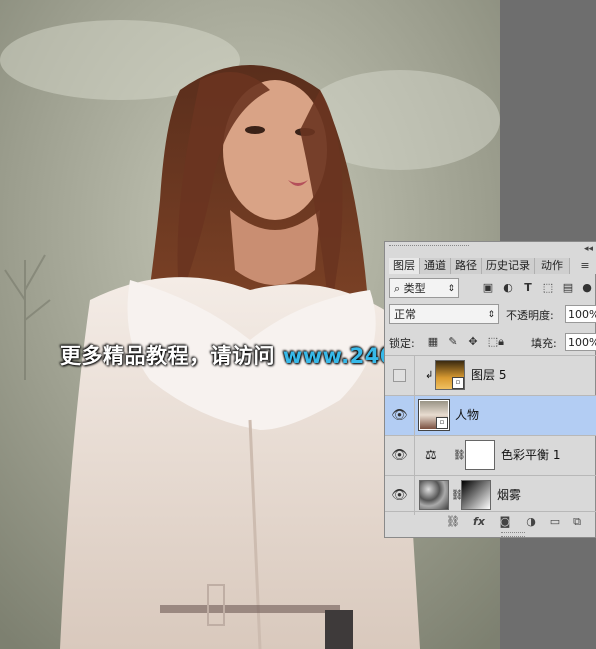 The height and width of the screenshot is (649, 596). I want to click on layer-row: 👁︎ ▫ 人物, so click(490, 415).